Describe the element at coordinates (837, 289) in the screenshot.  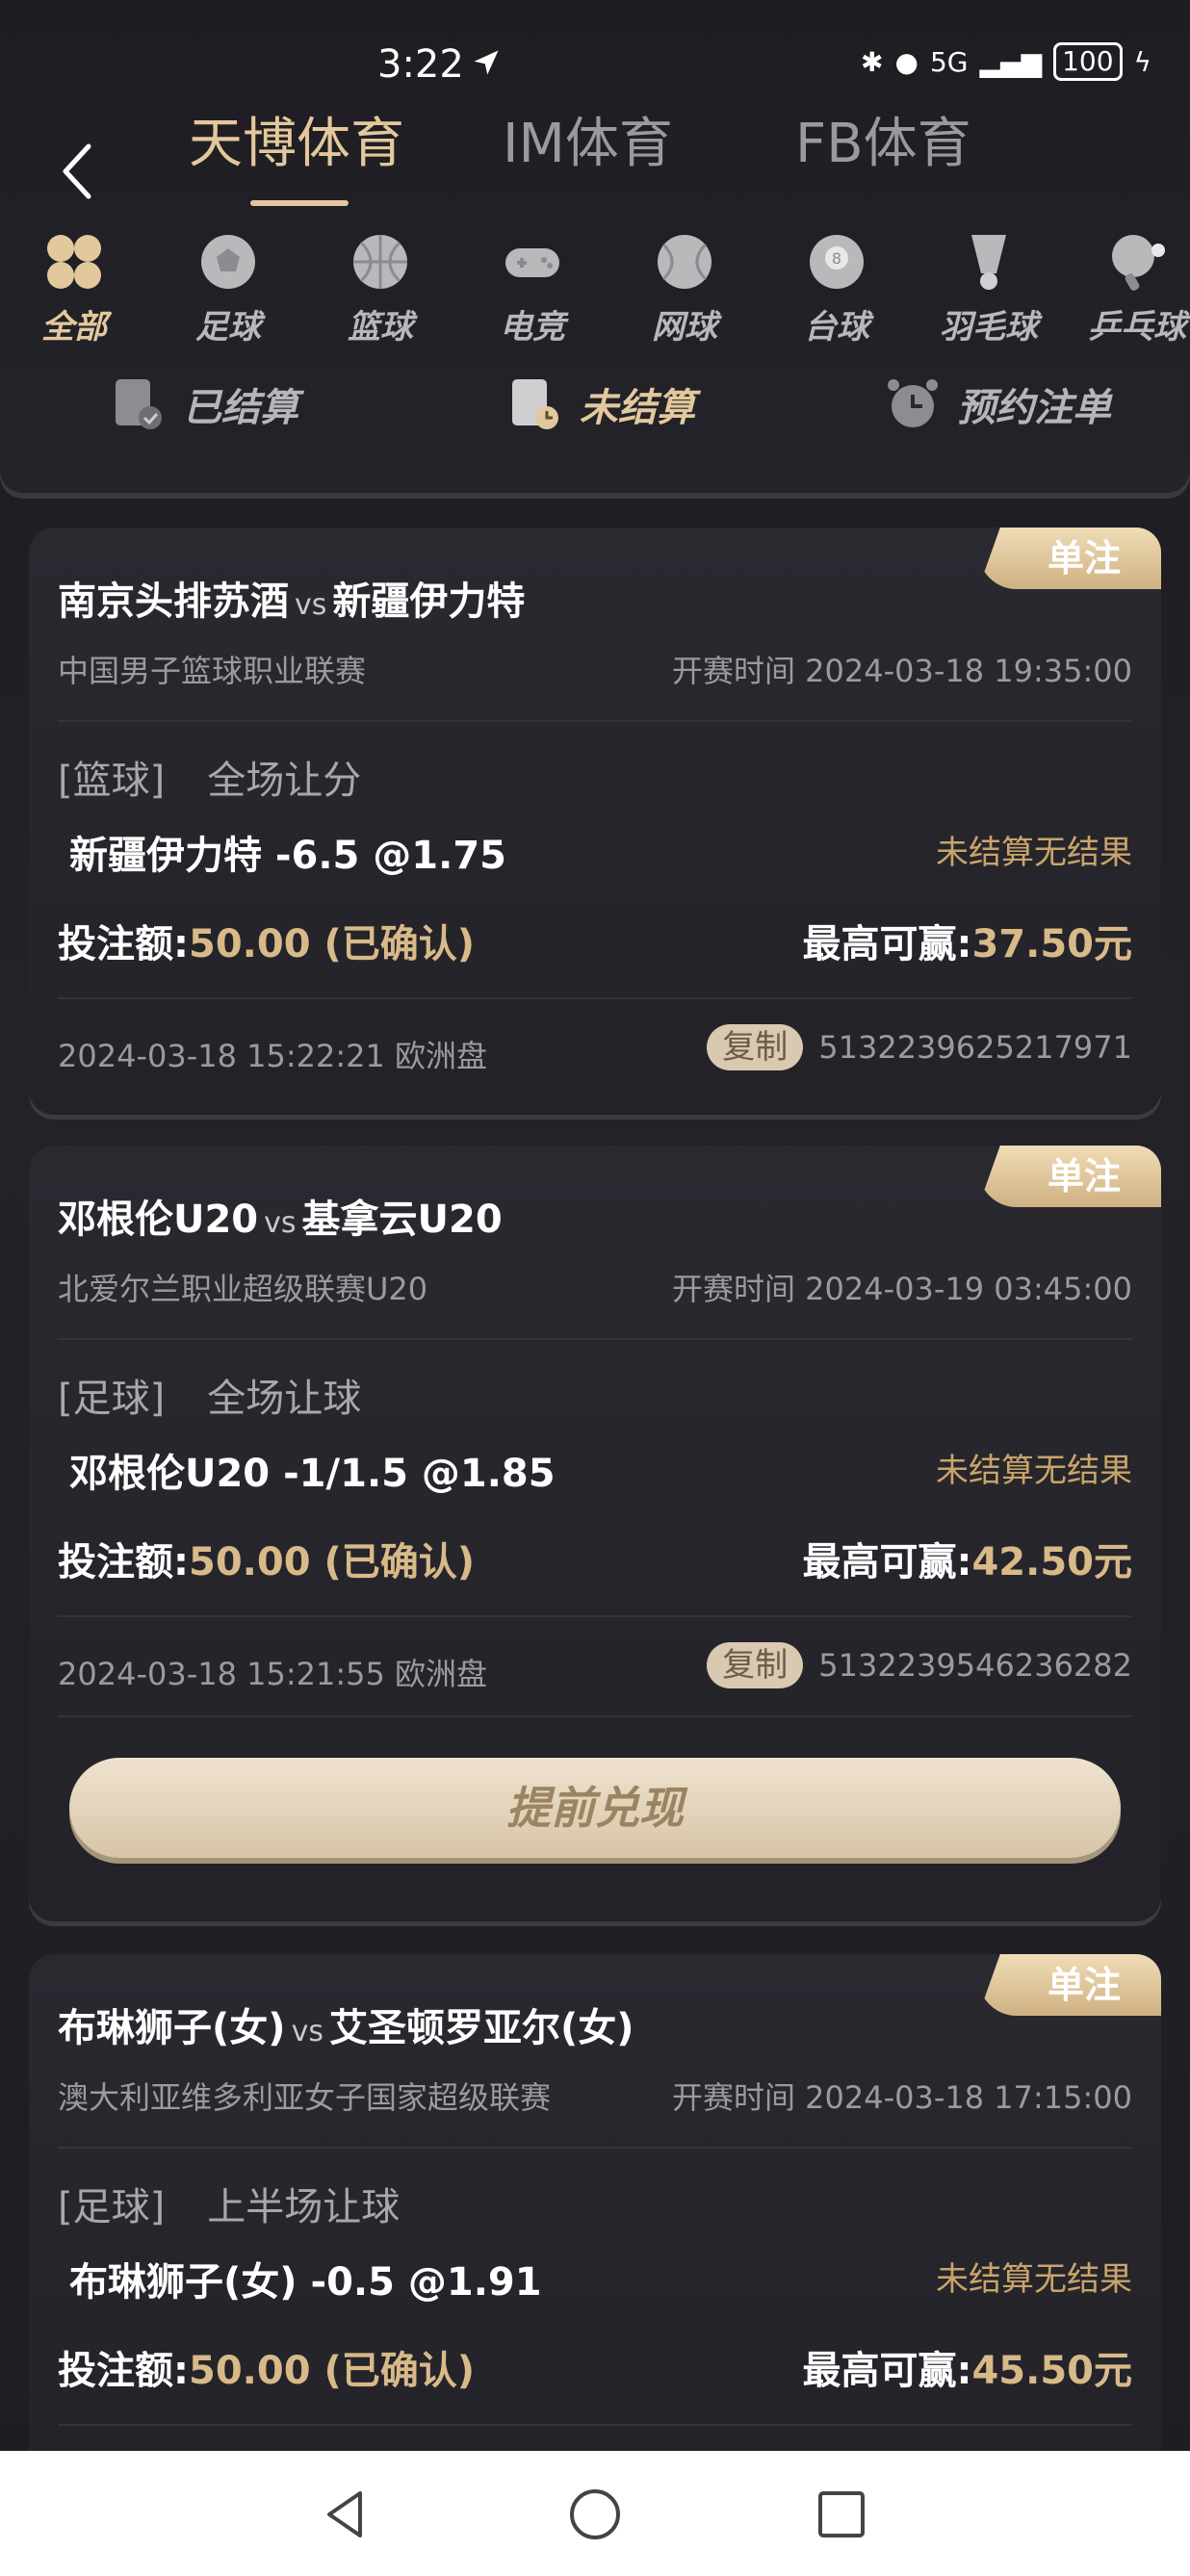
I see `sport-billiards: 8 台球` at that location.